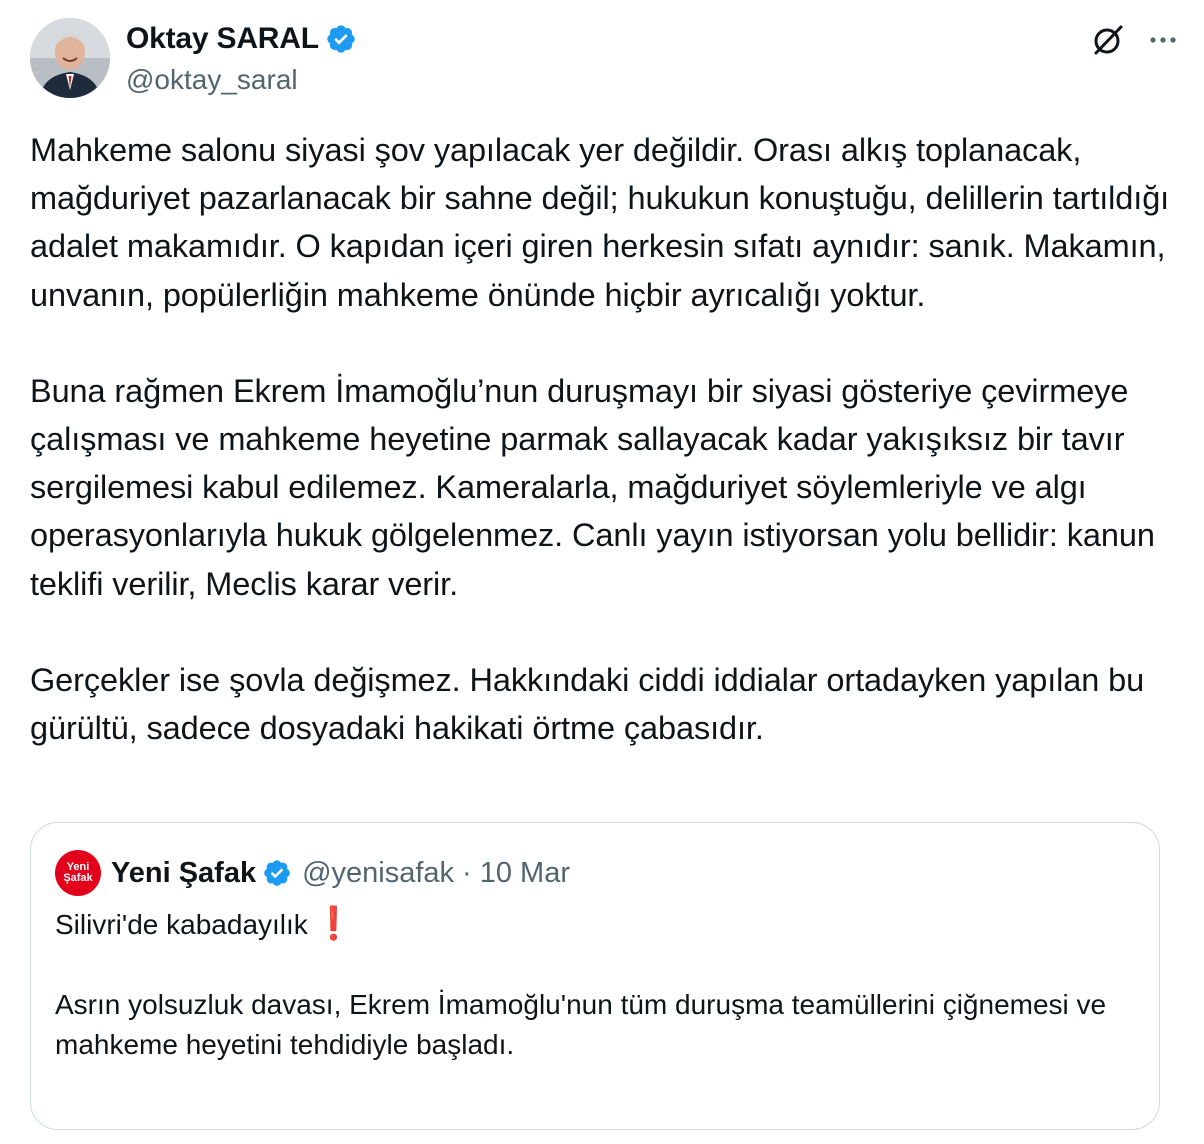 This screenshot has height=1144, width=1204. I want to click on more-options-icon, so click(1163, 40).